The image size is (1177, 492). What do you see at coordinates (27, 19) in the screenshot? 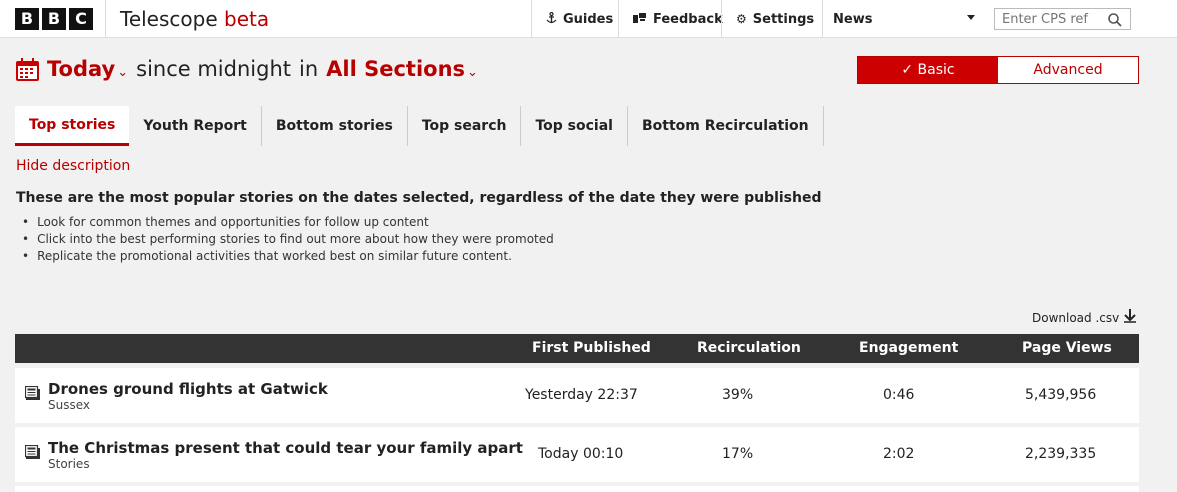
I see `logo-letter-b1: B` at bounding box center [27, 19].